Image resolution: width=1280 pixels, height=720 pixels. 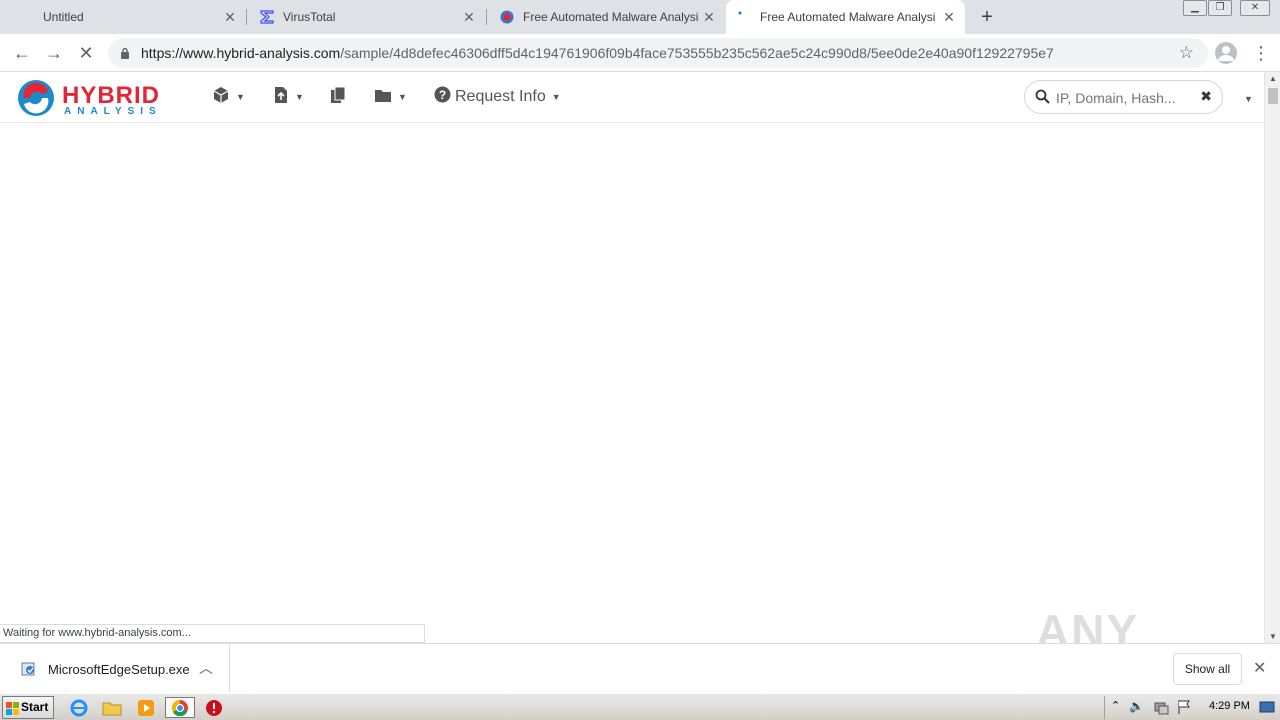 I want to click on nav-request-info-menu: ? Request Info ▼, so click(x=497, y=97).